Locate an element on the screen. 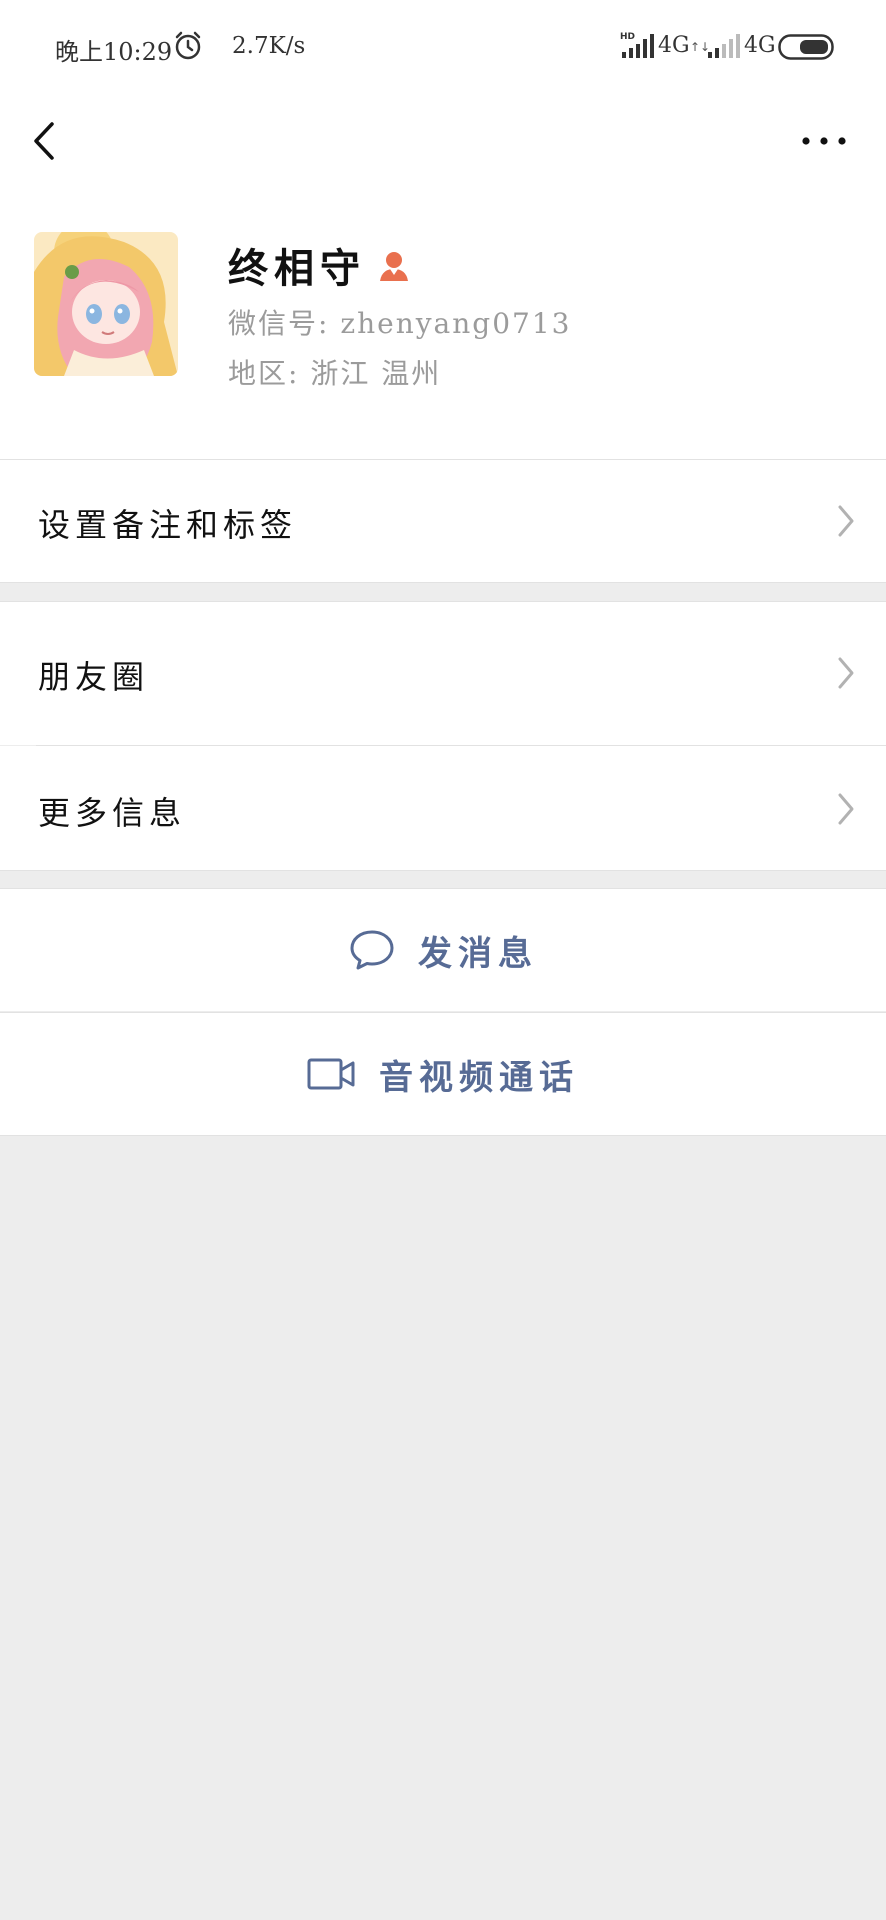  more-info-cell: 更多信息 is located at coordinates (443, 808).